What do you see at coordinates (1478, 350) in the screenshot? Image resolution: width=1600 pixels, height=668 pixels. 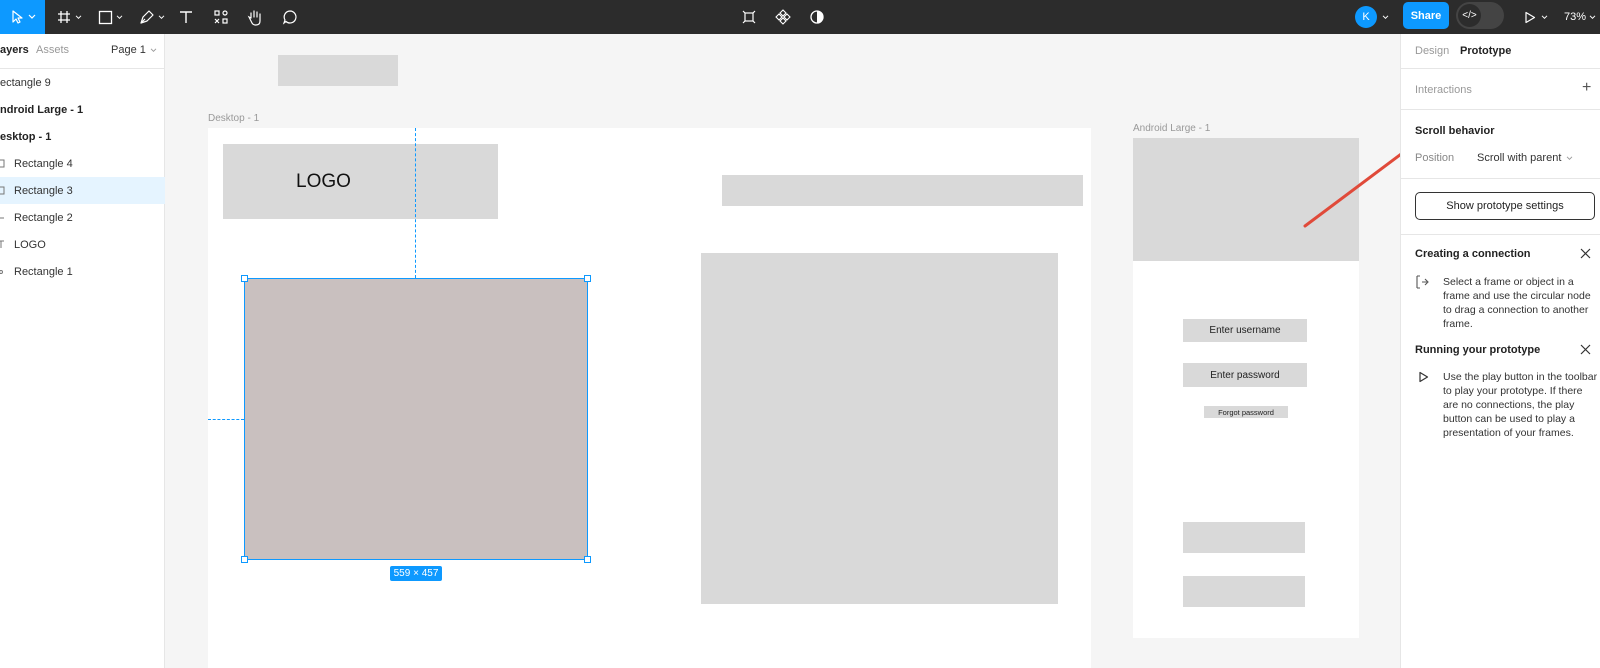 I see `running-prototype-title: Running your prototype` at bounding box center [1478, 350].